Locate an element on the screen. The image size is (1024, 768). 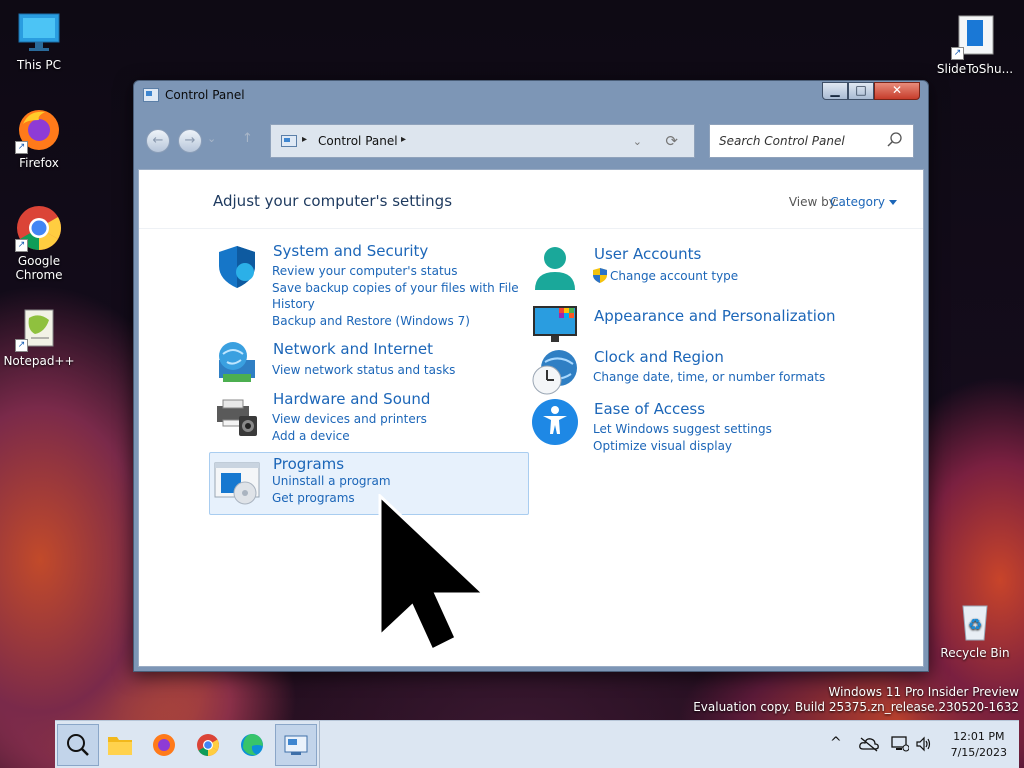
category-title-network-internet: Network and Internet is located at coordinates (353, 349).